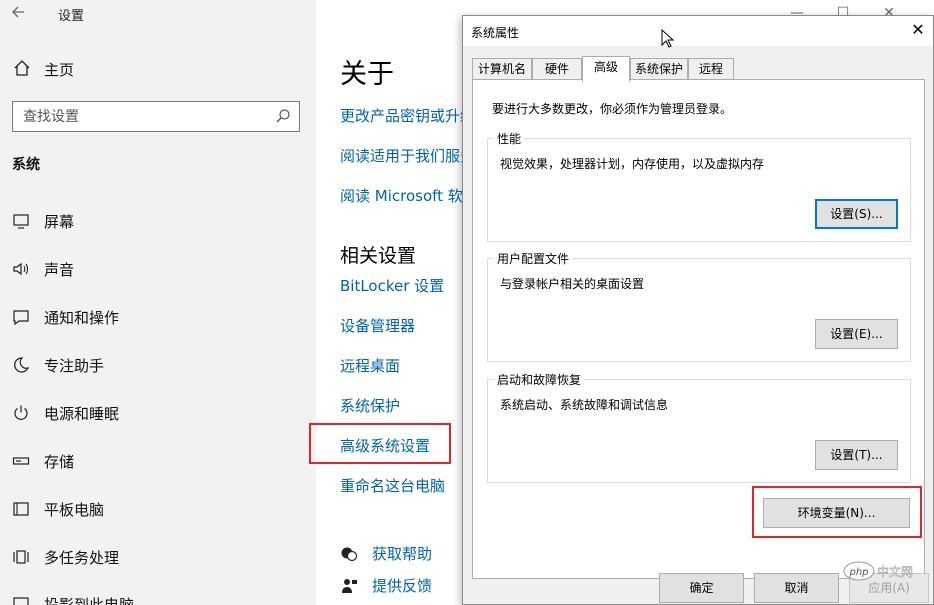 The height and width of the screenshot is (605, 934). What do you see at coordinates (402, 586) in the screenshot?
I see `give-feedback-label: 提供反馈` at bounding box center [402, 586].